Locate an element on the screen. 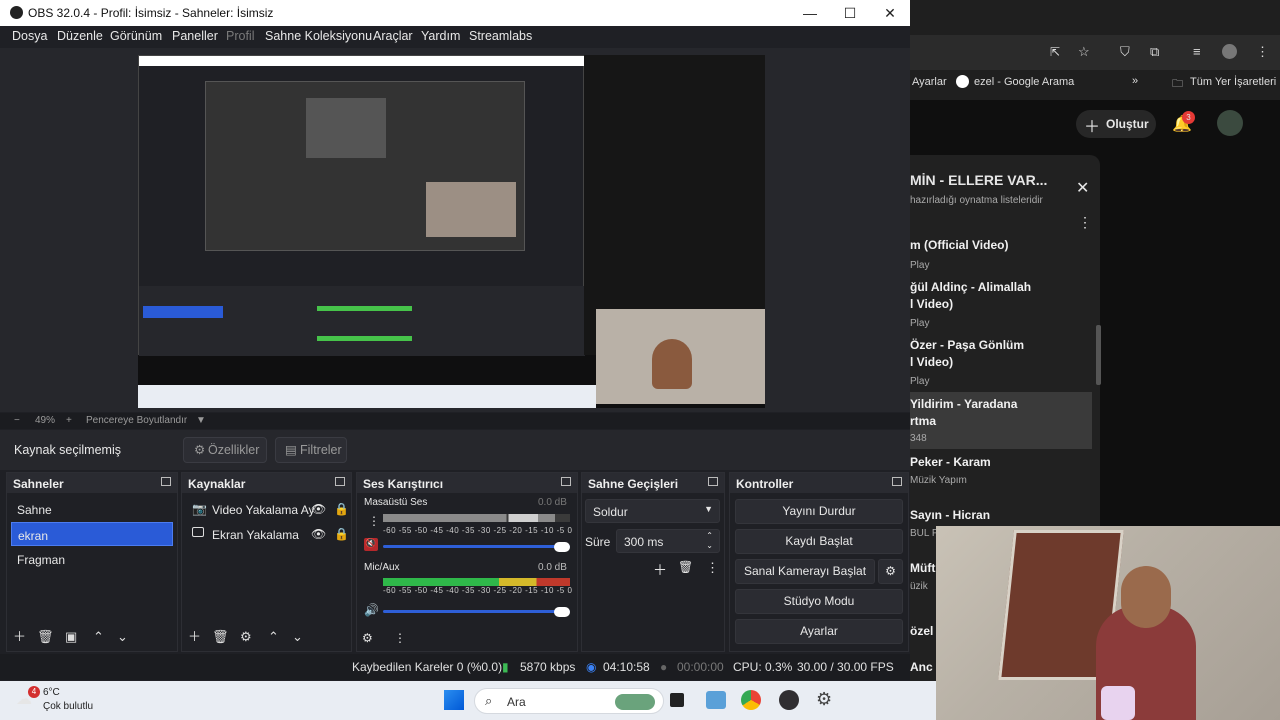  scene-filters-icon: ▣ is located at coordinates (71, 637).